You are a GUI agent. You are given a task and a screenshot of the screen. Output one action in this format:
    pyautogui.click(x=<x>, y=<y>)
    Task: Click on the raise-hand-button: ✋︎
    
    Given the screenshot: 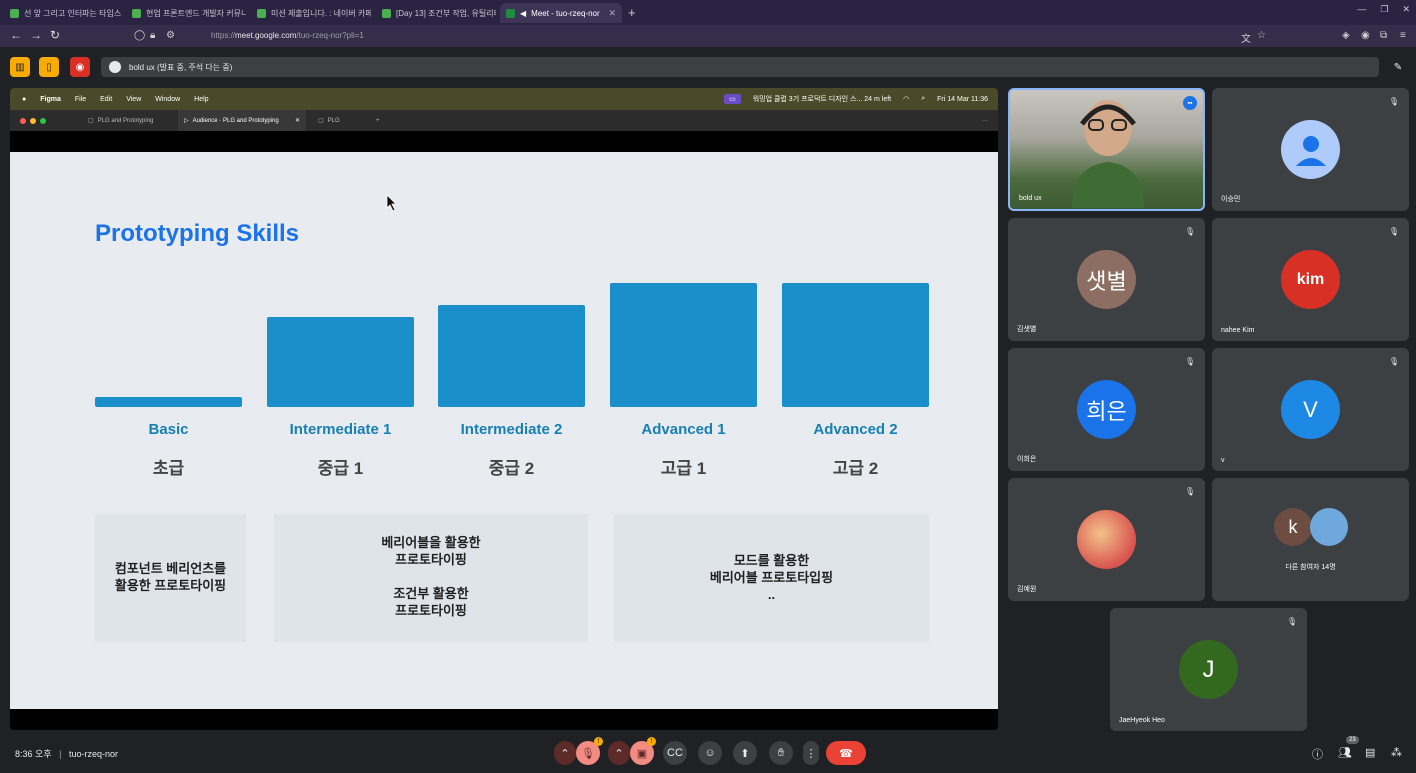 What is the action you would take?
    pyautogui.click(x=781, y=753)
    